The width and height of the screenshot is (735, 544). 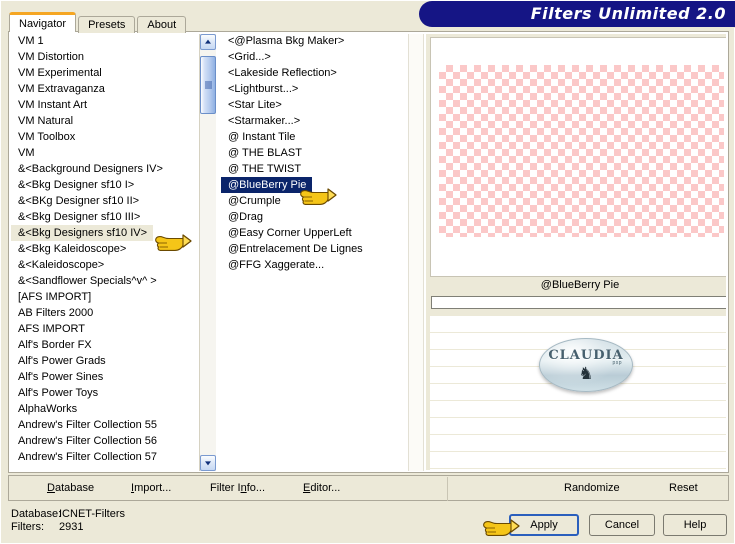 What do you see at coordinates (104, 137) in the screenshot?
I see `list-item: VM Toolbox` at bounding box center [104, 137].